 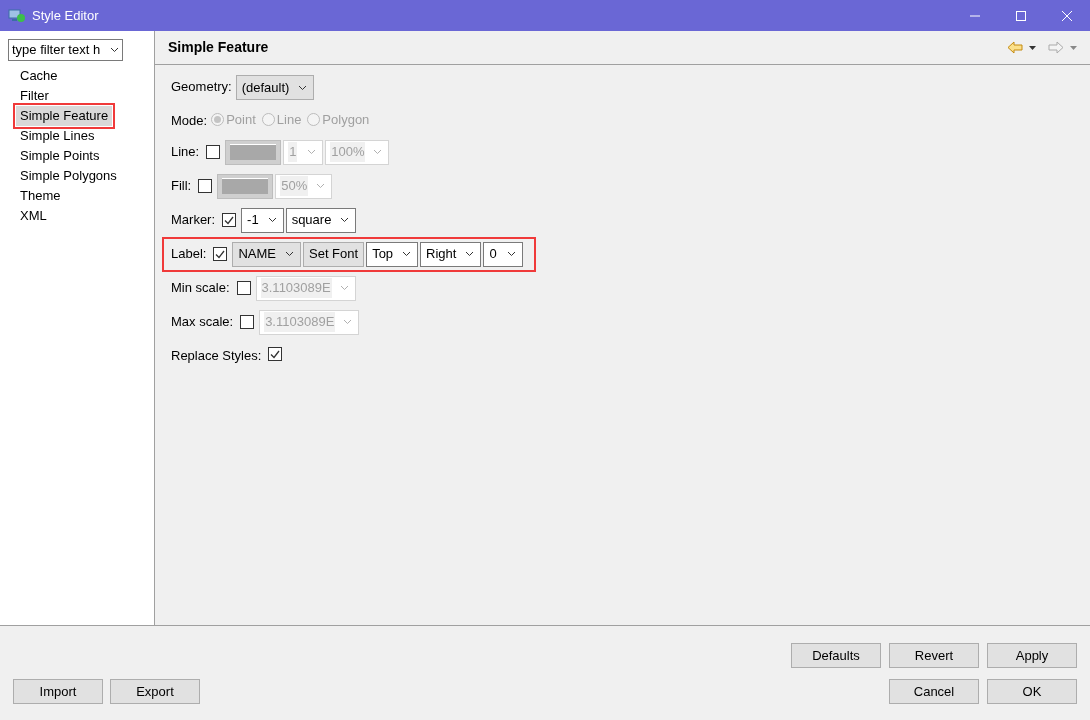 I want to click on sidebar-item: Cache, so click(x=39, y=76).